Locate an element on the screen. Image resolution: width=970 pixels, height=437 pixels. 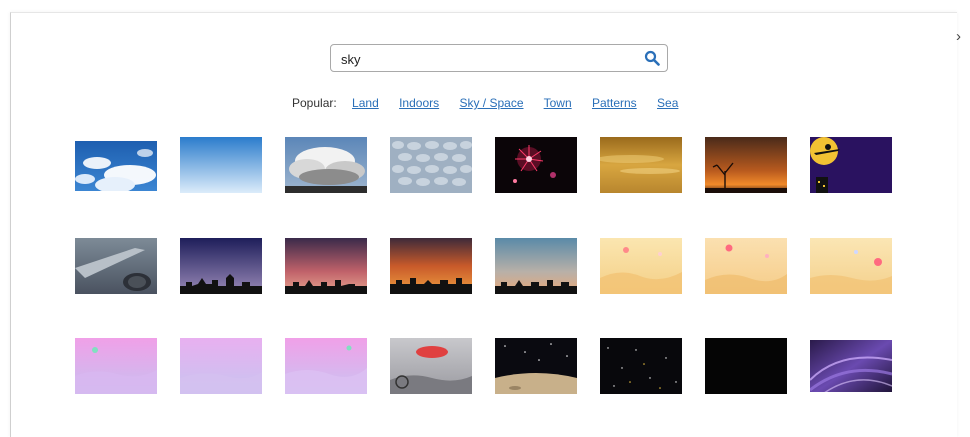
thumb-orange-city-skyline is located at coordinates (431, 266).